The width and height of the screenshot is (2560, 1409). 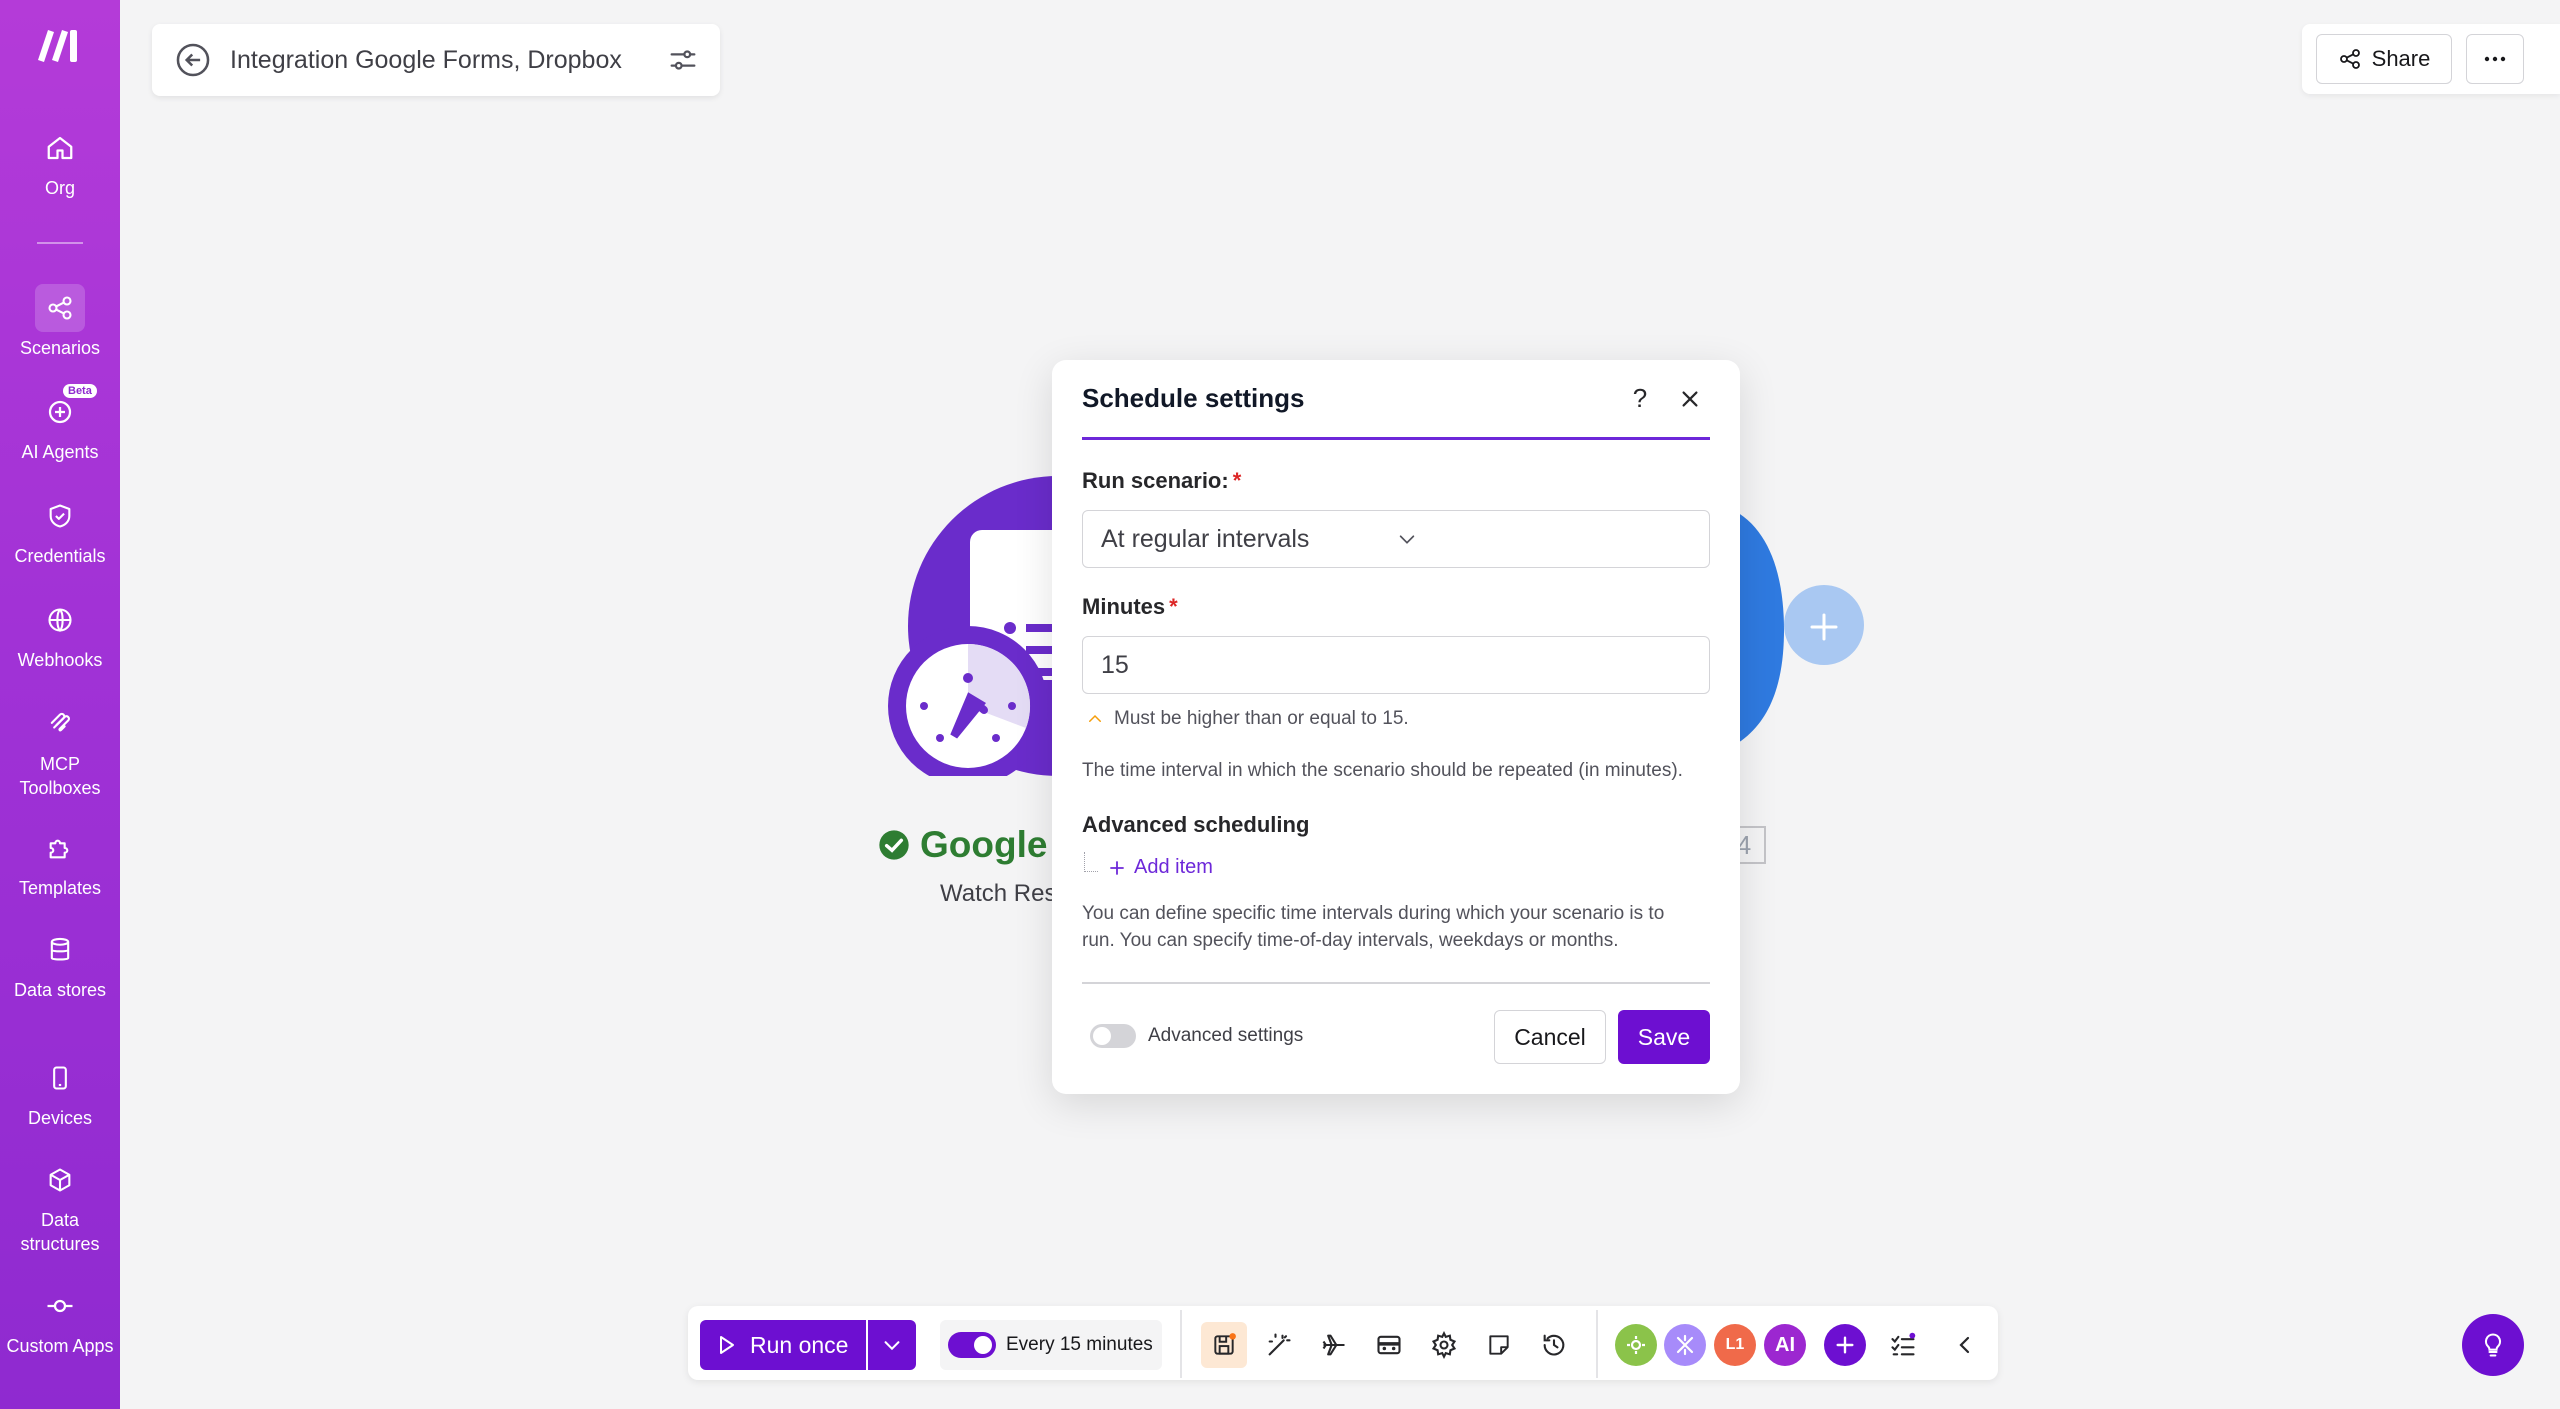 I want to click on checklist-icon, so click(x=1903, y=1345).